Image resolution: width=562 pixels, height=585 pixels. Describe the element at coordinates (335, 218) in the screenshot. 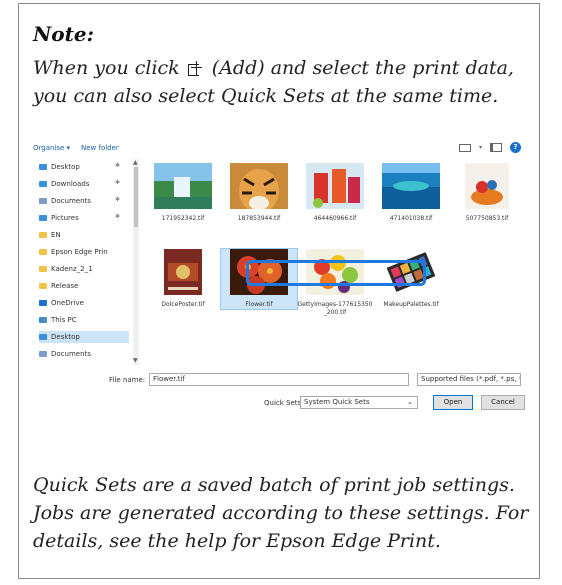

I see `file-name: 464460966.tif` at that location.